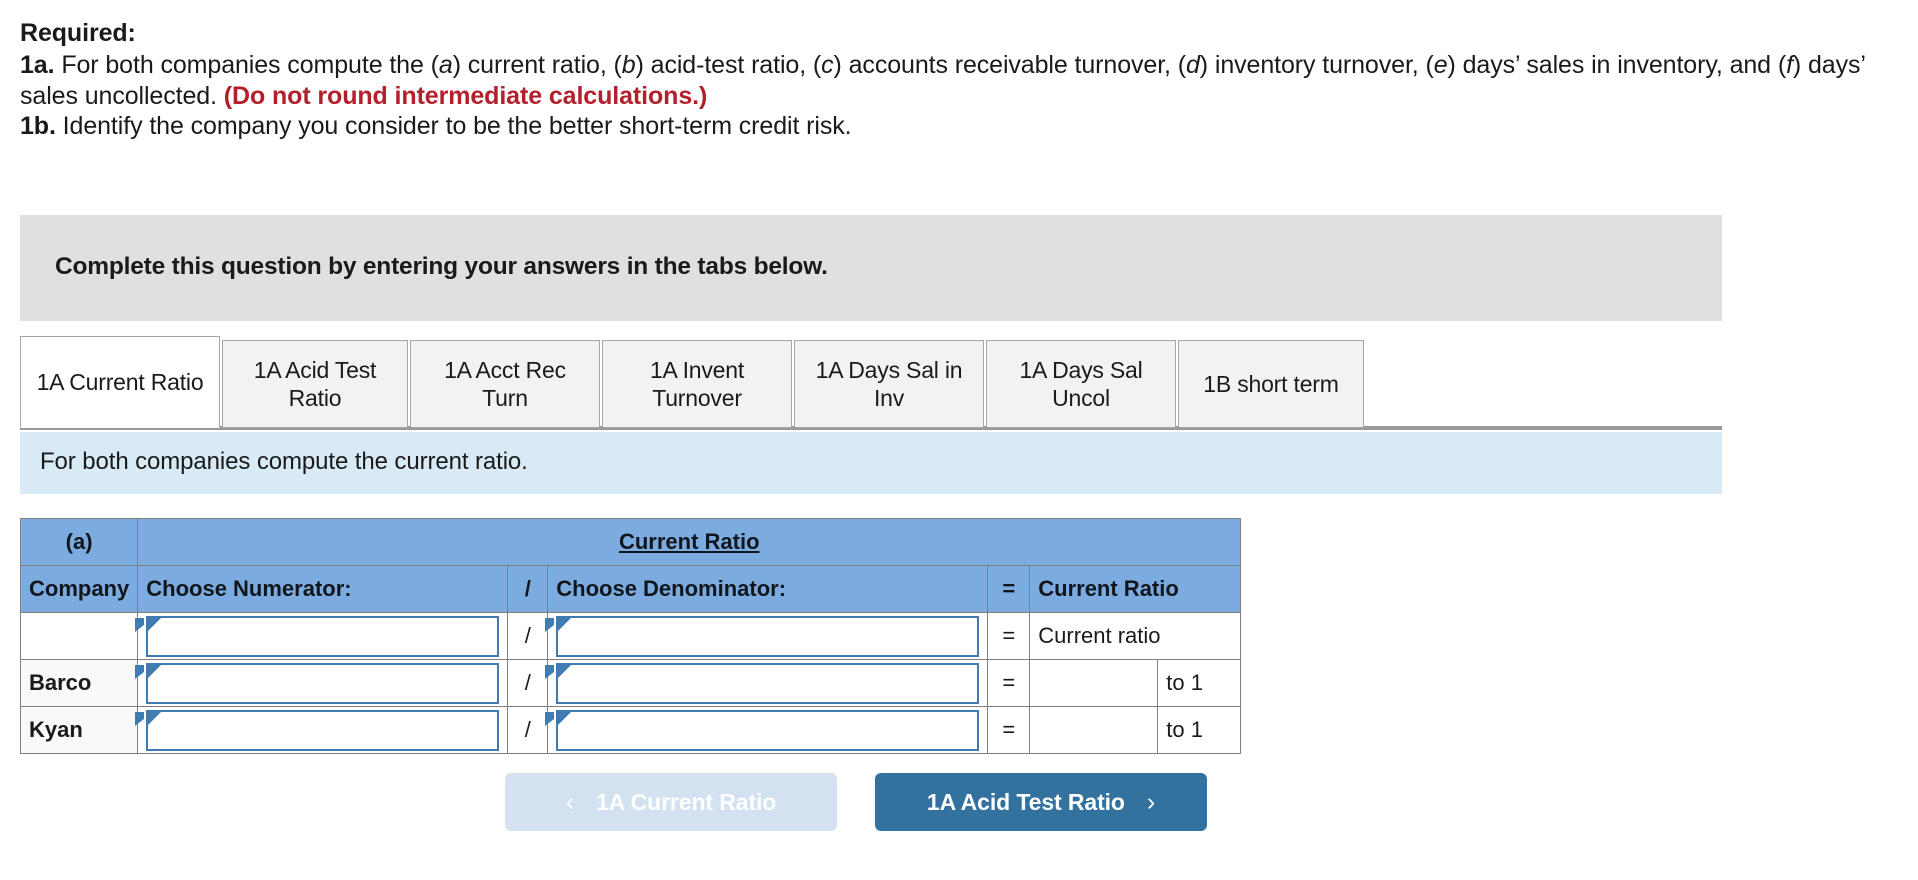 The image size is (1918, 880). I want to click on tab-1b-short-term: 1B short term, so click(1271, 384).